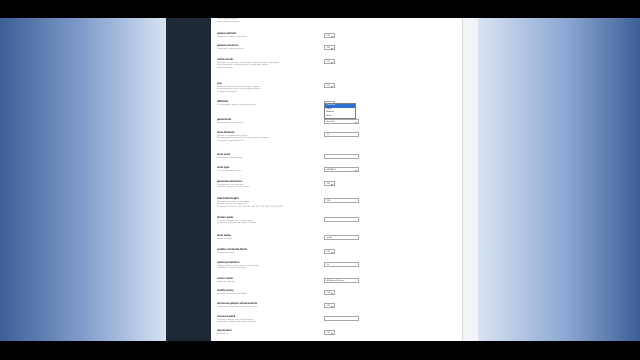 Image resolution: width=640 pixels, height=360 pixels. What do you see at coordinates (229, 170) in the screenshot?
I see `property-description: Тип генерируемого мира.` at bounding box center [229, 170].